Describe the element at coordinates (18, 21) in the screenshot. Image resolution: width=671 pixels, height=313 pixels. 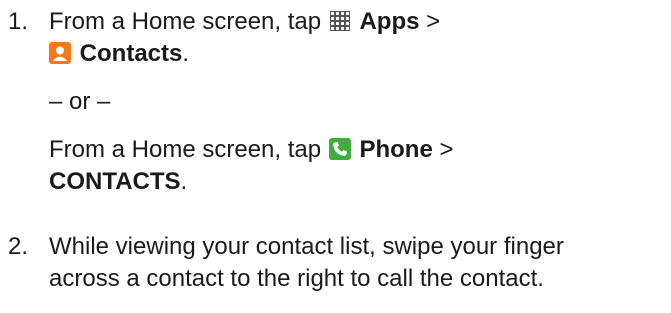
I see `step-number: 1.` at that location.